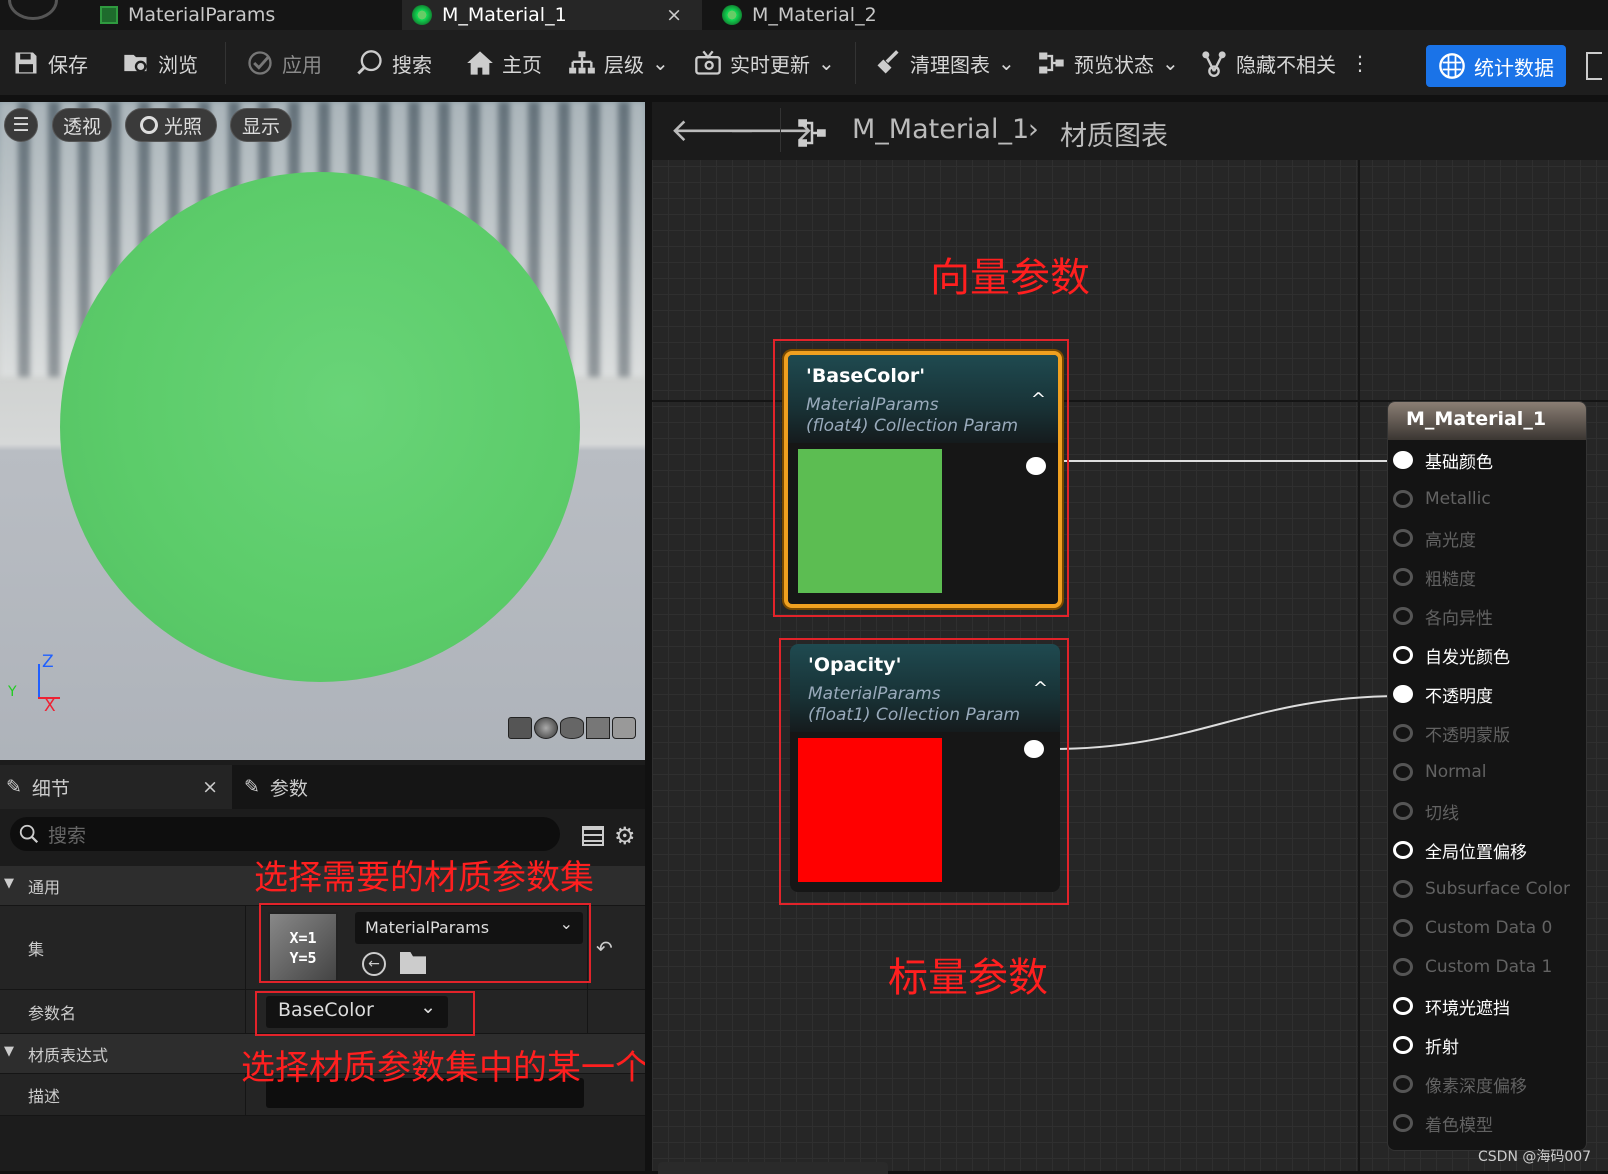  What do you see at coordinates (855, 665) in the screenshot?
I see `node-title: 'Opacity'` at bounding box center [855, 665].